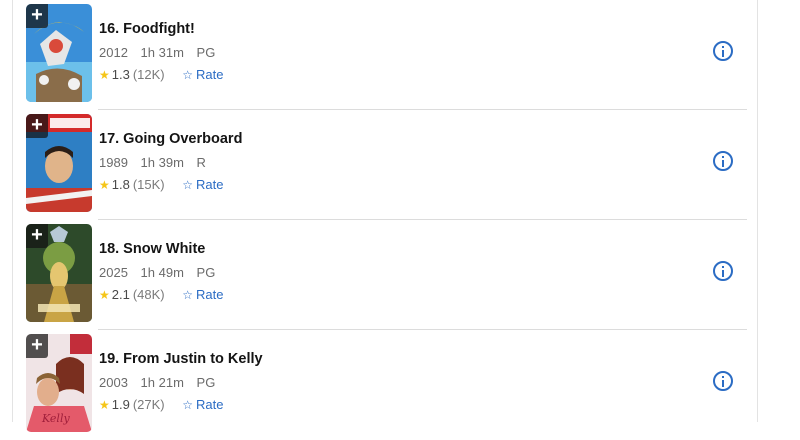 This screenshot has height=440, width=800. I want to click on movie-meta: 1989 1h 39m R, so click(157, 162).